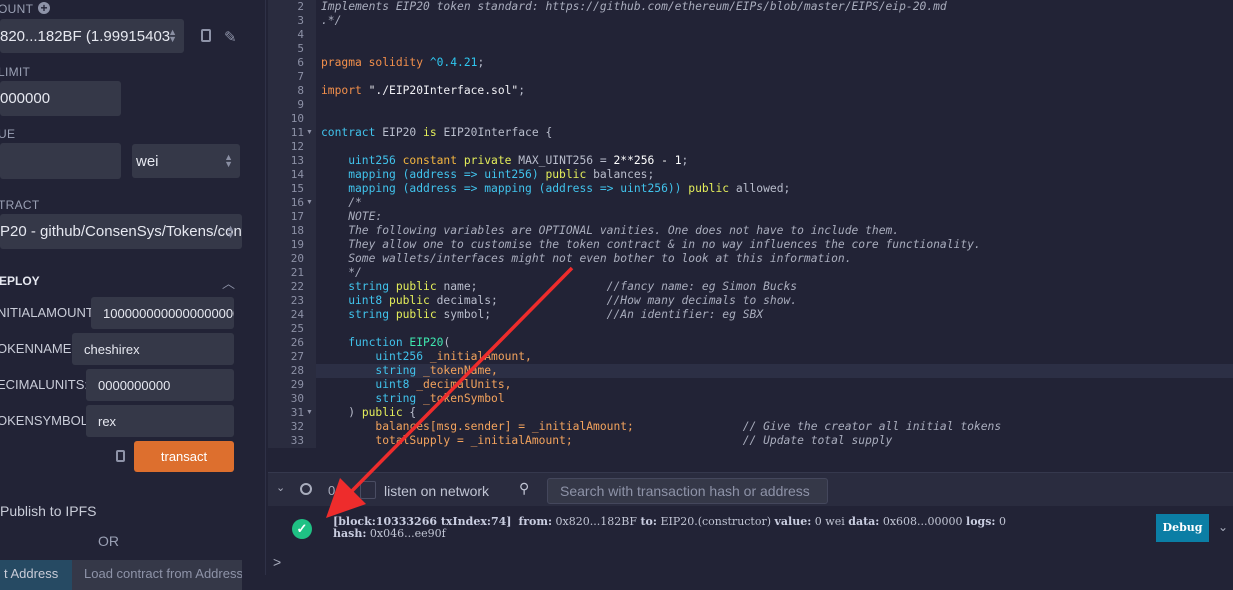 The height and width of the screenshot is (590, 1233). What do you see at coordinates (413, 412) in the screenshot?
I see `code-token: {` at bounding box center [413, 412].